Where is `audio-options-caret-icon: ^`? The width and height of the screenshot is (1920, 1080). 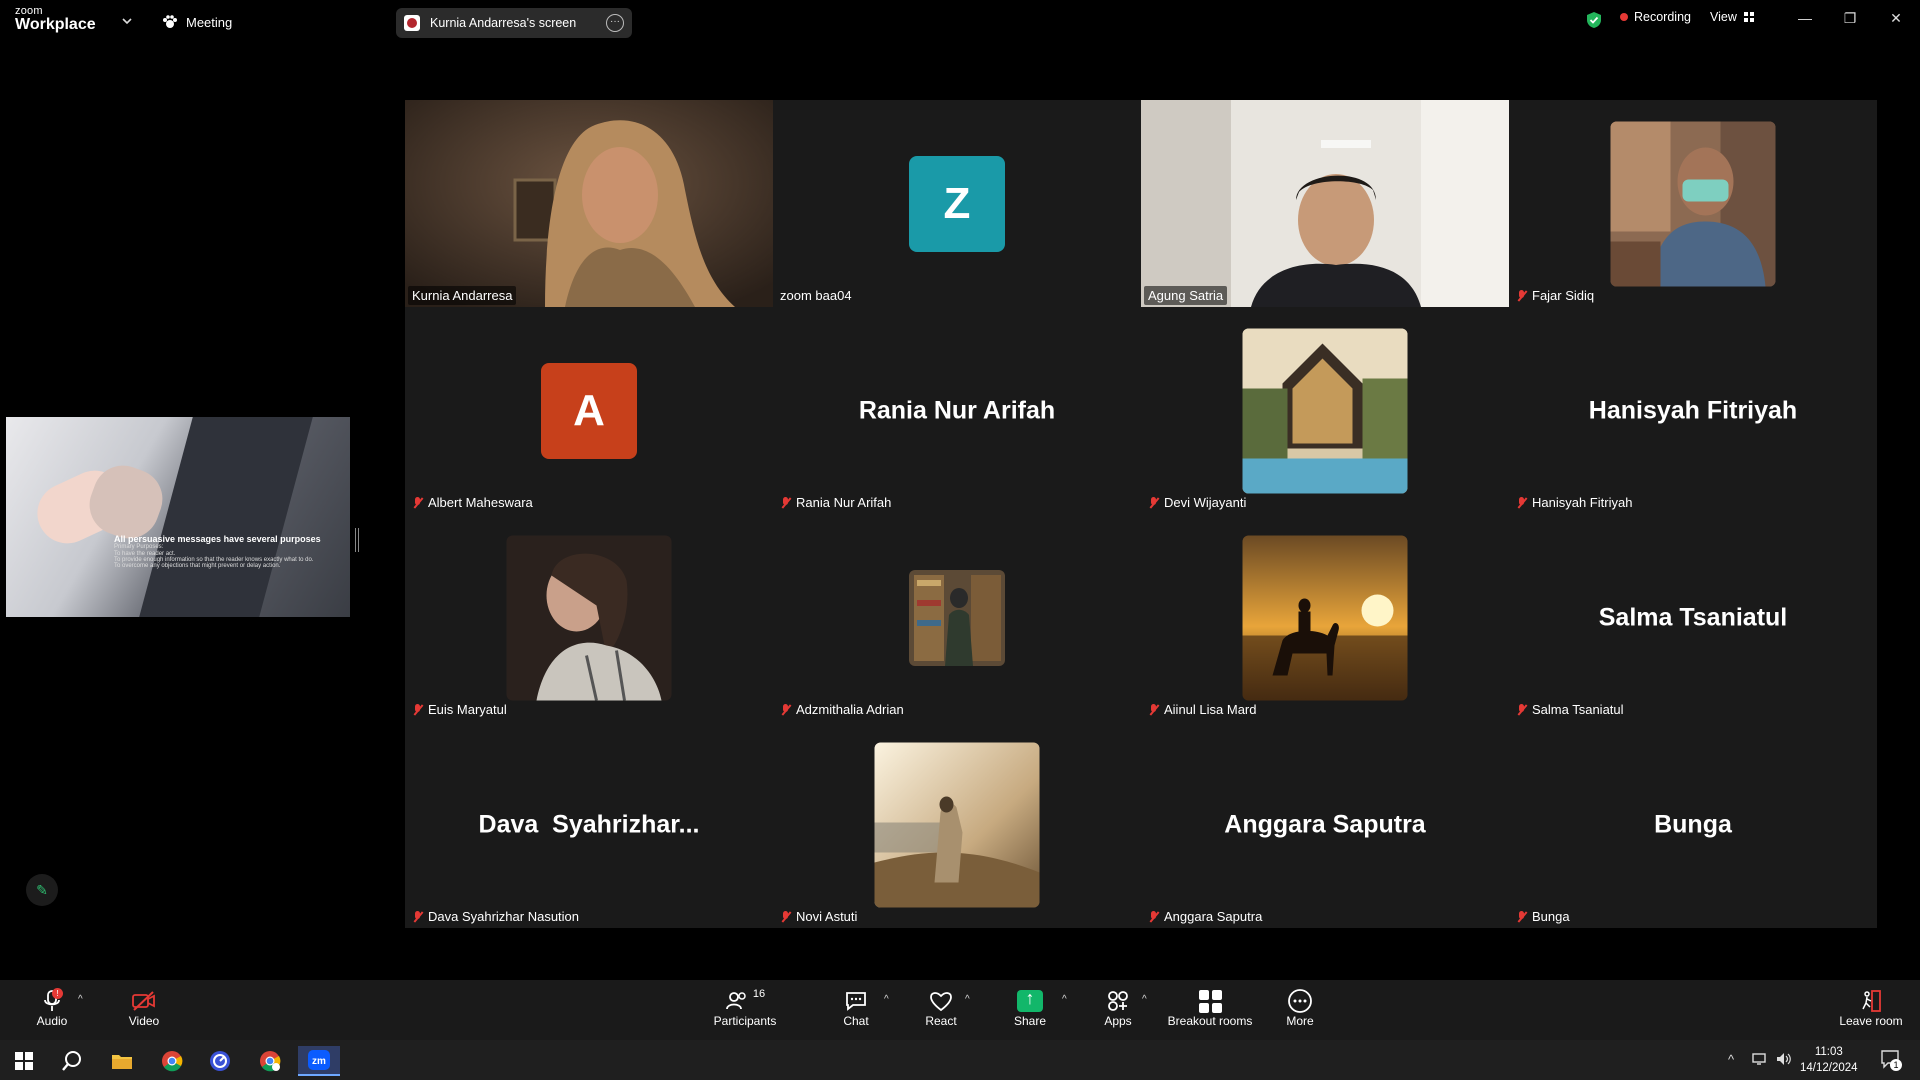
audio-options-caret-icon: ^ is located at coordinates (80, 999).